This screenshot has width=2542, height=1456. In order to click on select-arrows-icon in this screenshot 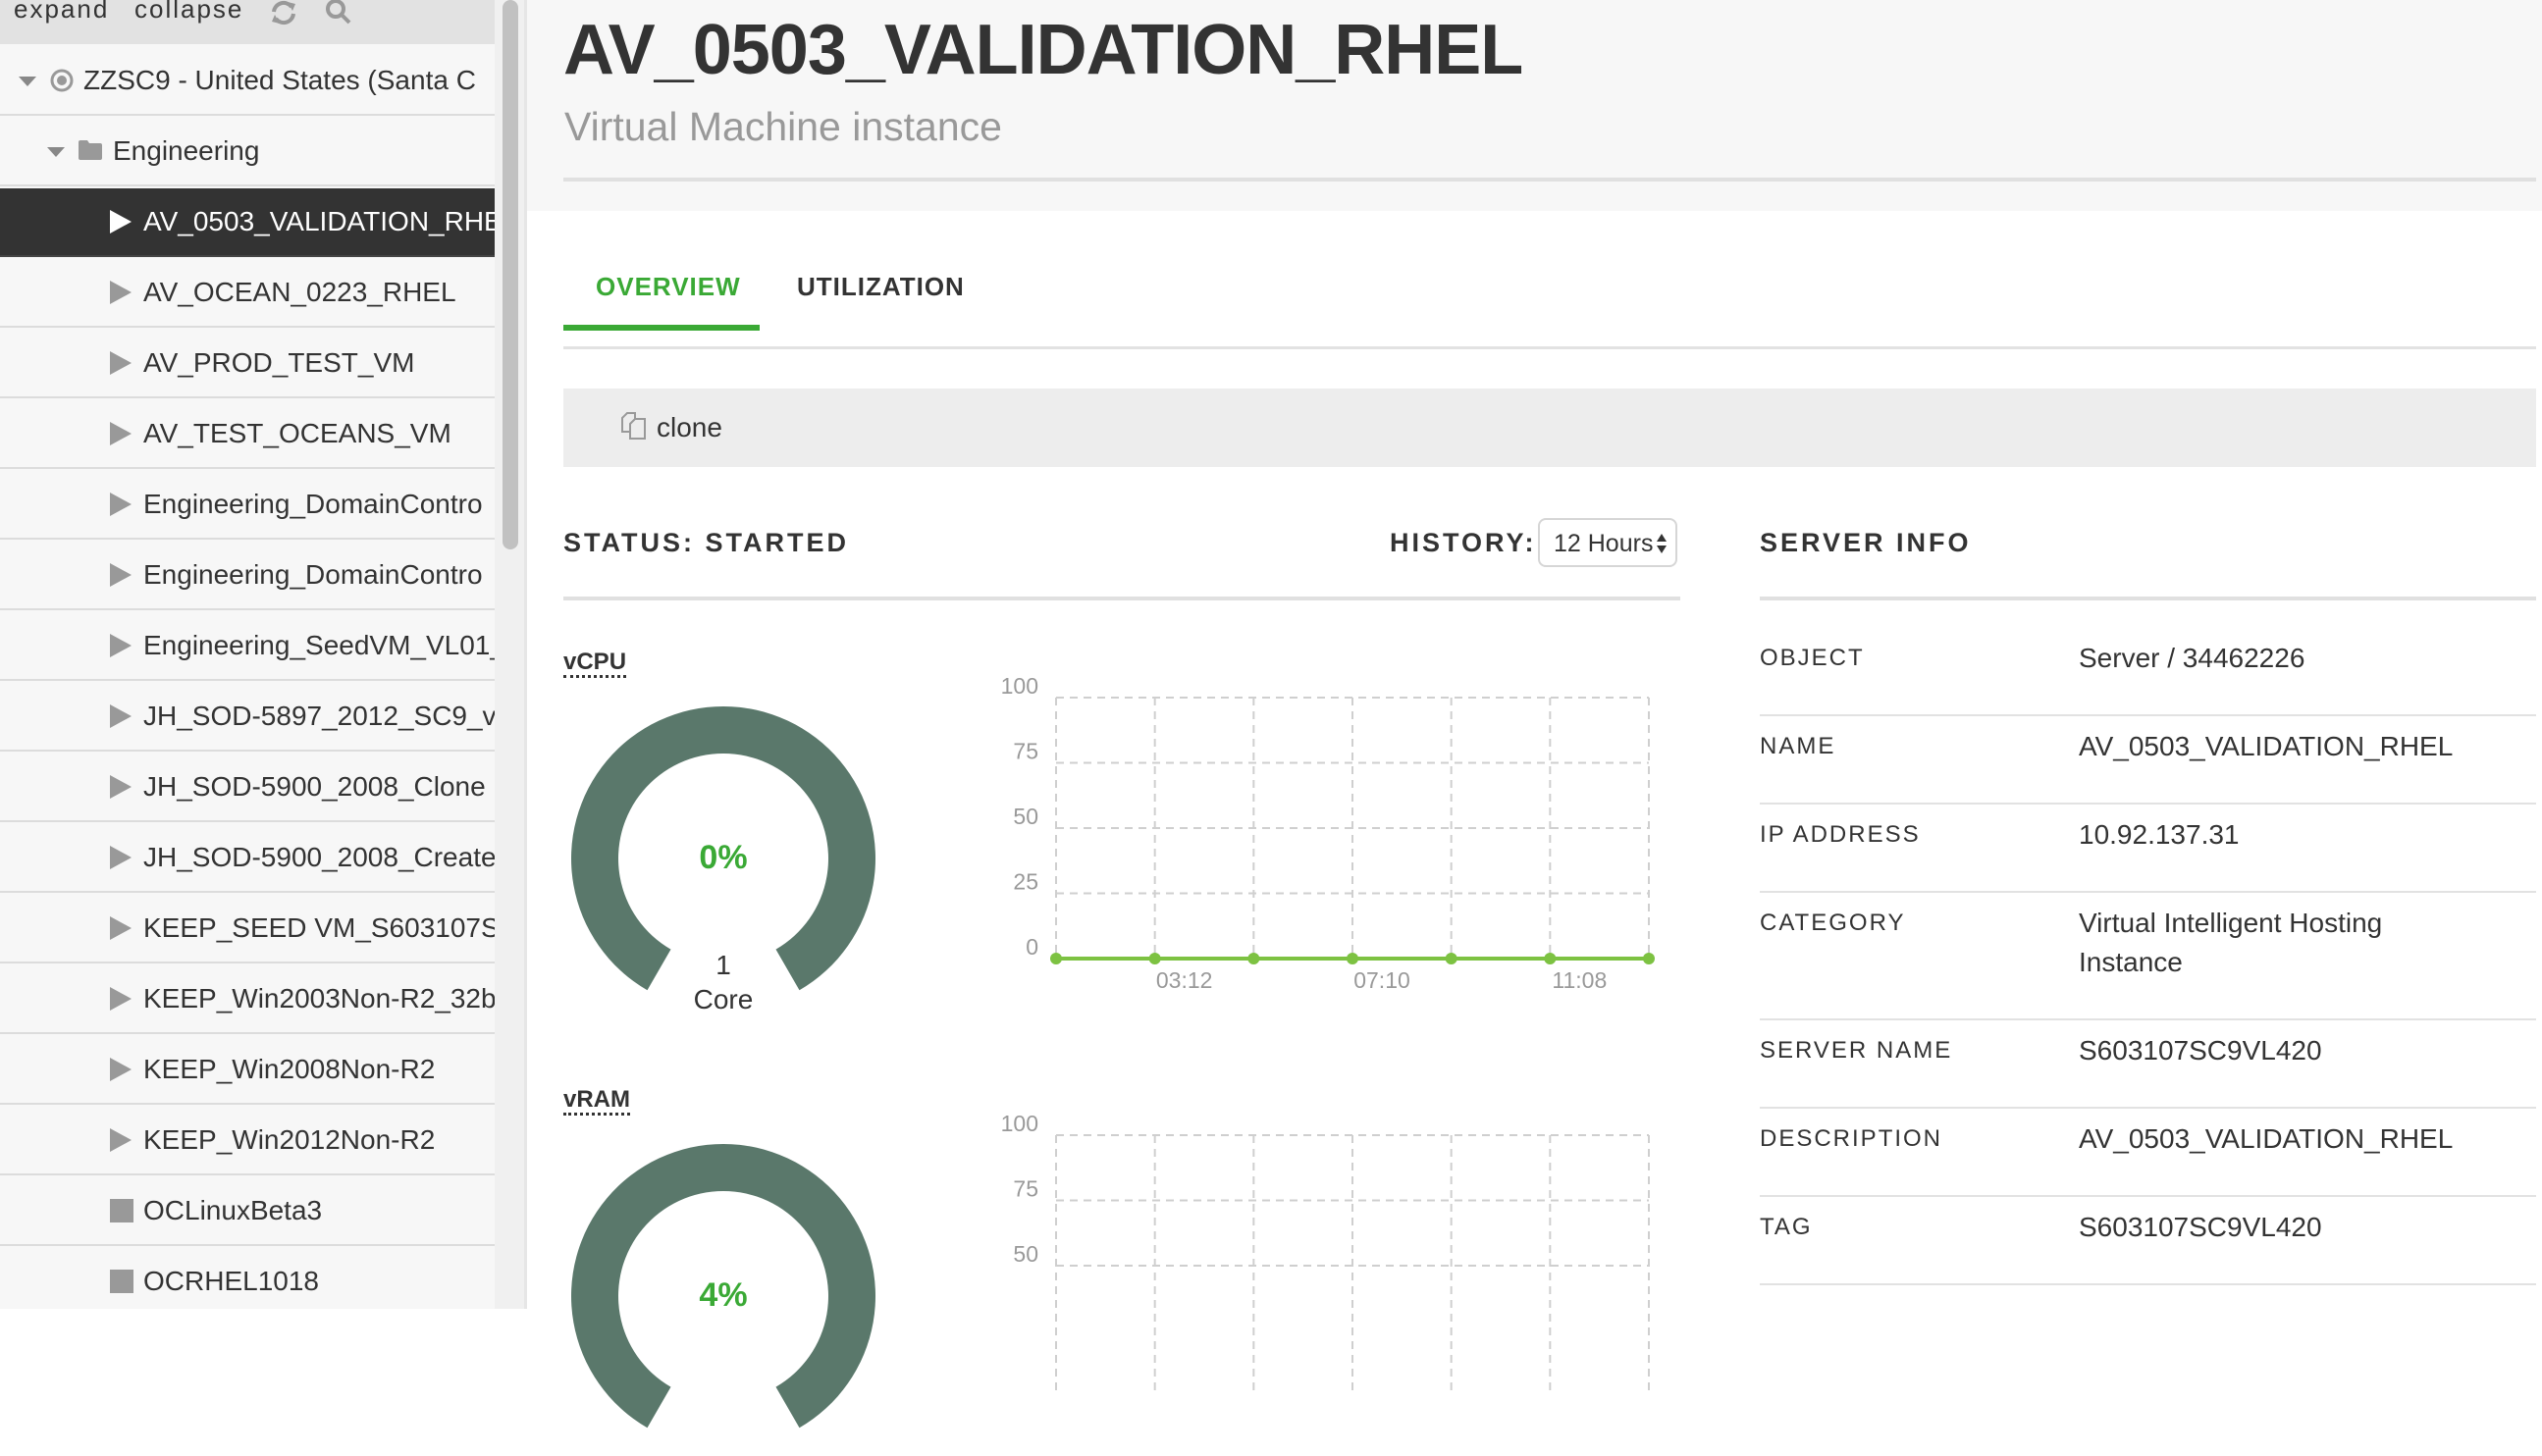, I will do `click(1662, 543)`.